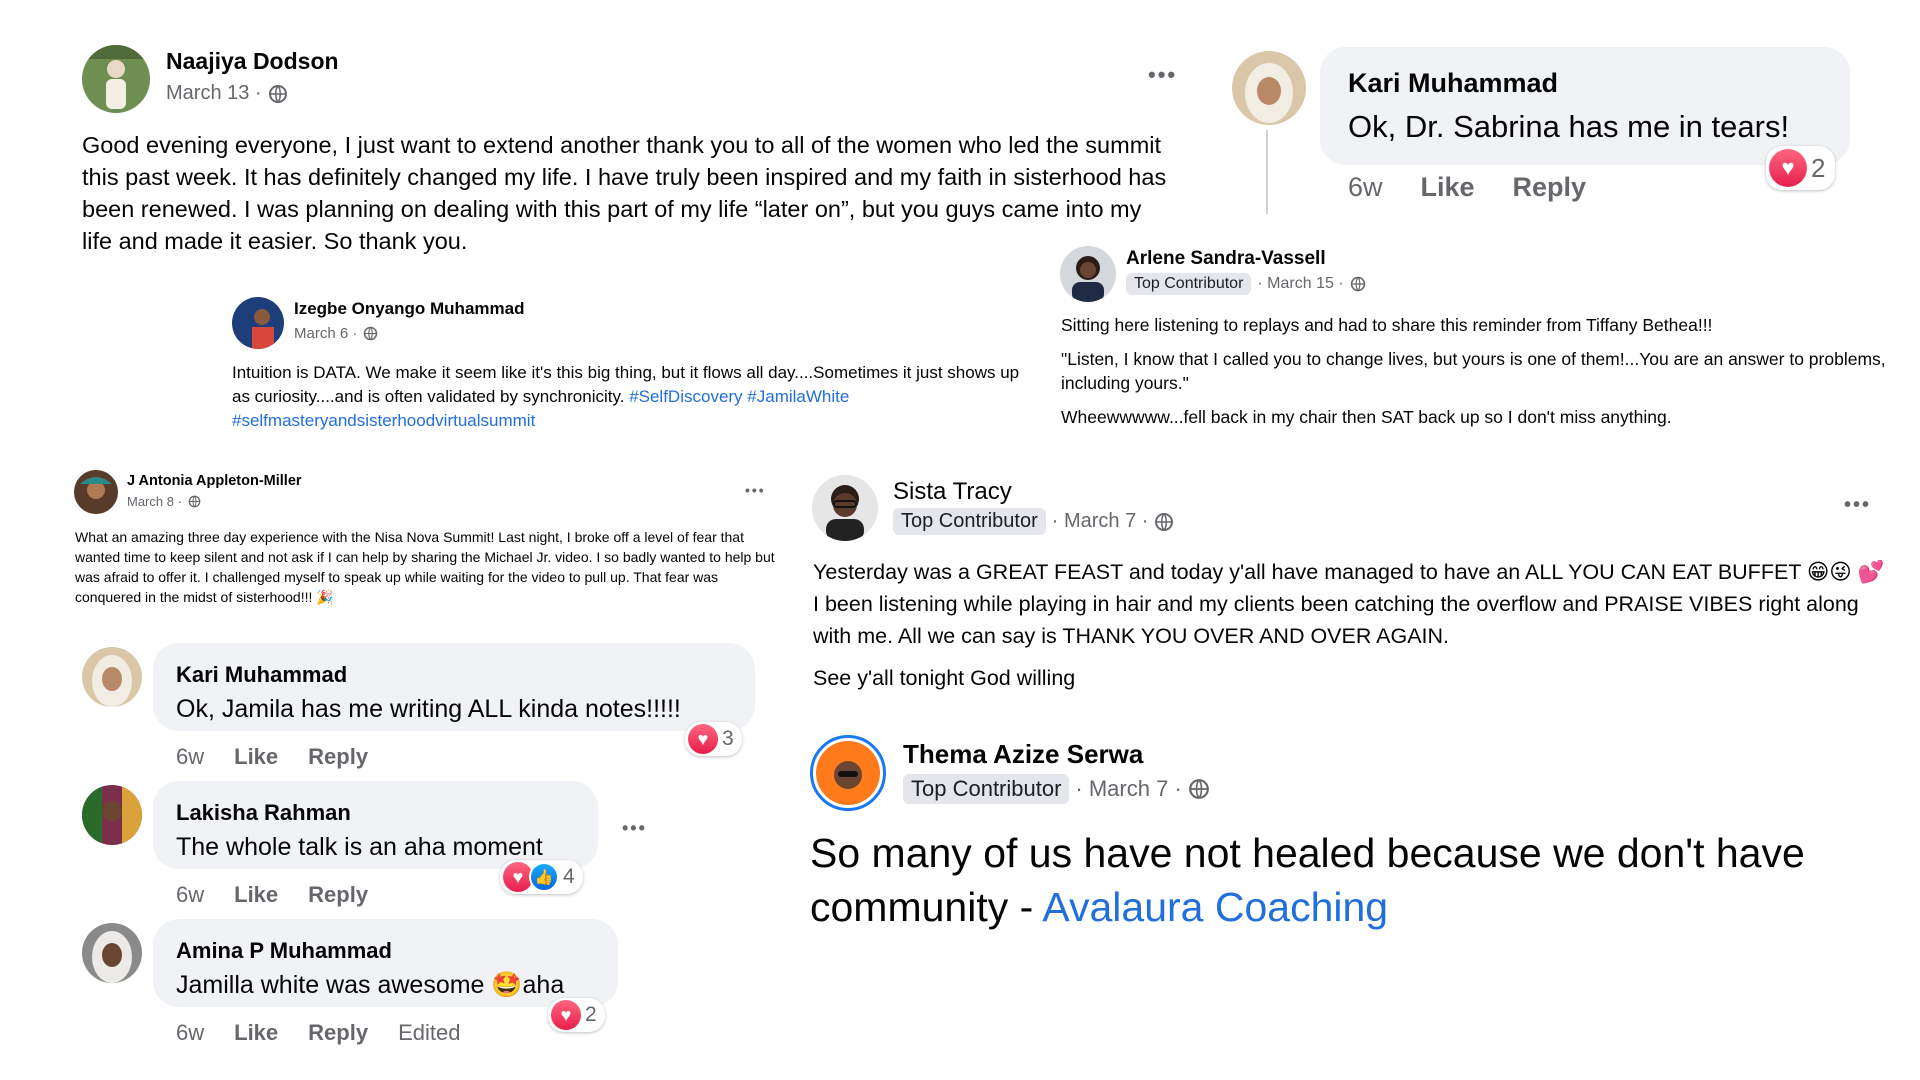  Describe the element at coordinates (952, 492) in the screenshot. I see `post-author: Sista Tracy` at that location.